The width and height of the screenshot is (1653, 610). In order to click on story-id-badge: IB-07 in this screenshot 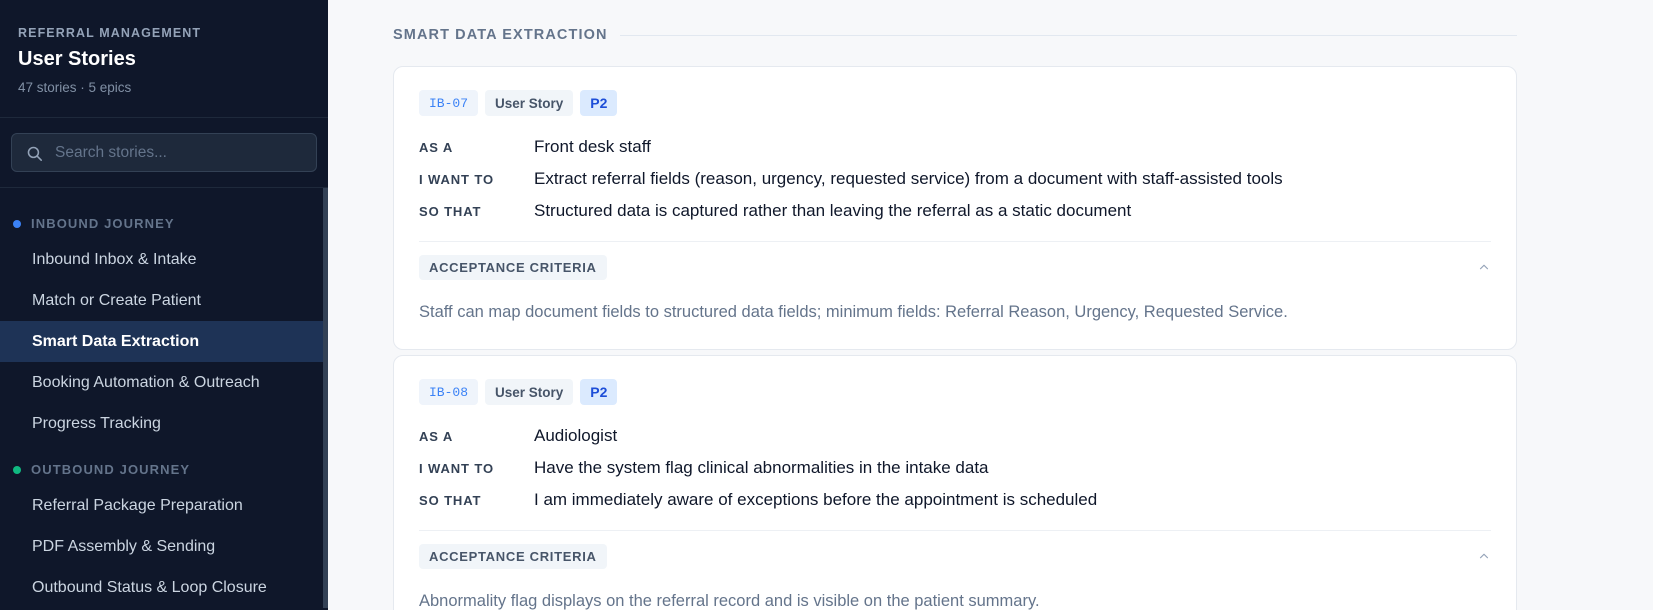, I will do `click(449, 103)`.